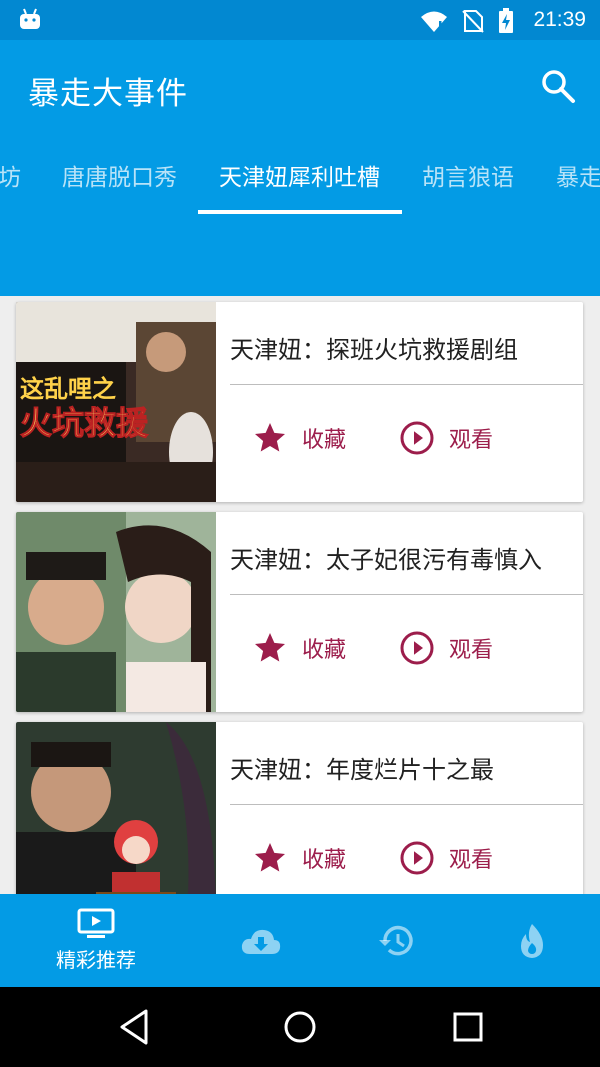 The height and width of the screenshot is (1067, 600). I want to click on app-title: 暴走大事件, so click(108, 94).